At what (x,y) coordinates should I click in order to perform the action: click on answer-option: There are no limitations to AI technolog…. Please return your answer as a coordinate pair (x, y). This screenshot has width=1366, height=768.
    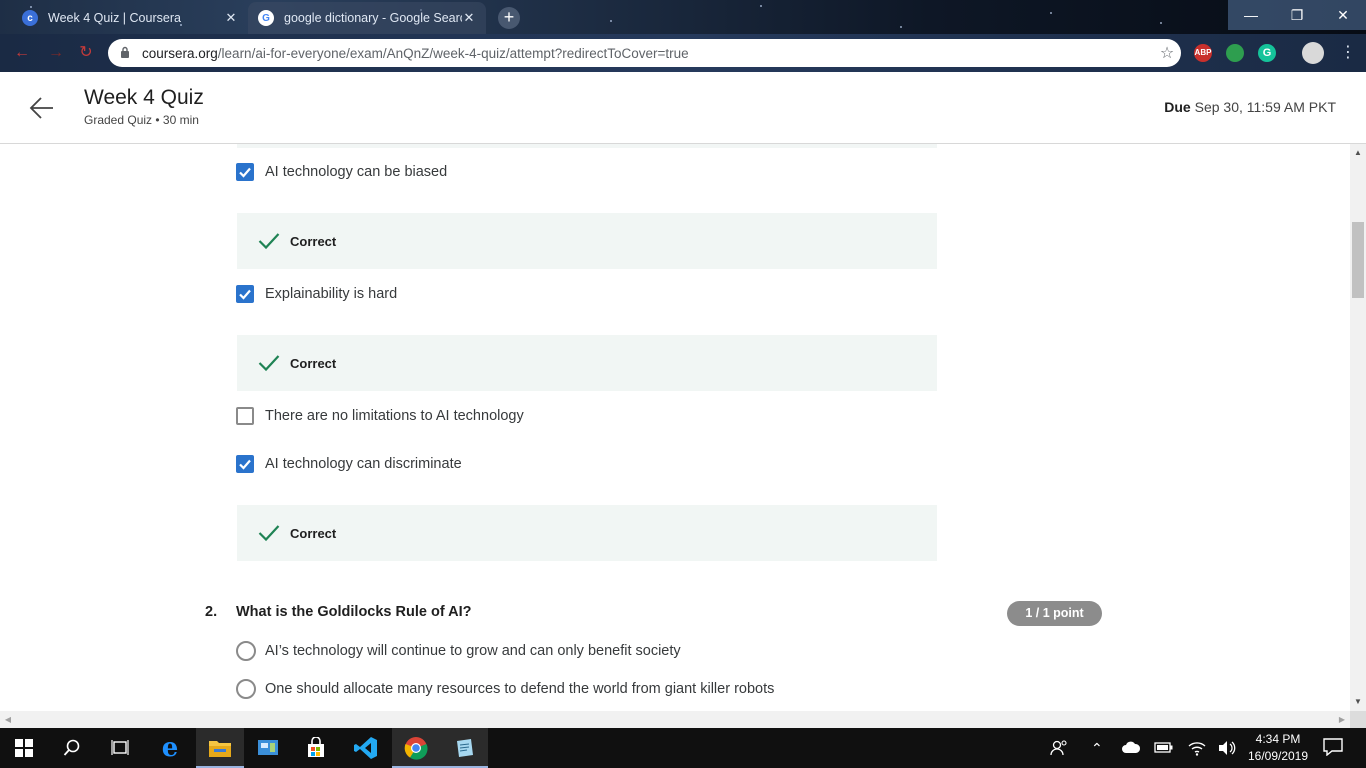
    Looking at the image, I should click on (380, 416).